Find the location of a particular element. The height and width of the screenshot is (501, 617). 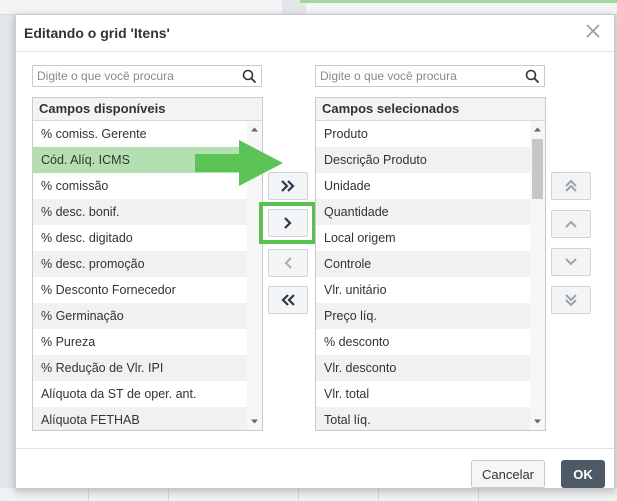

move-down-button is located at coordinates (571, 262).